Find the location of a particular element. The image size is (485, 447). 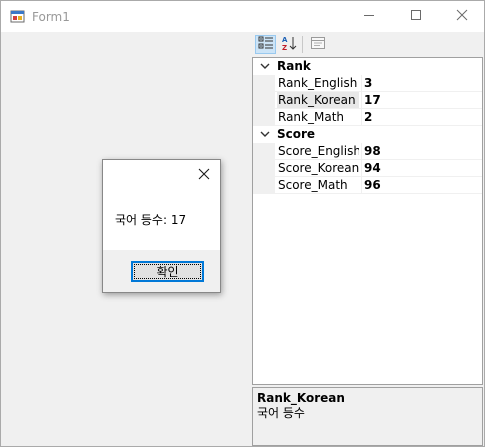

dialog-close-button is located at coordinates (204, 175).